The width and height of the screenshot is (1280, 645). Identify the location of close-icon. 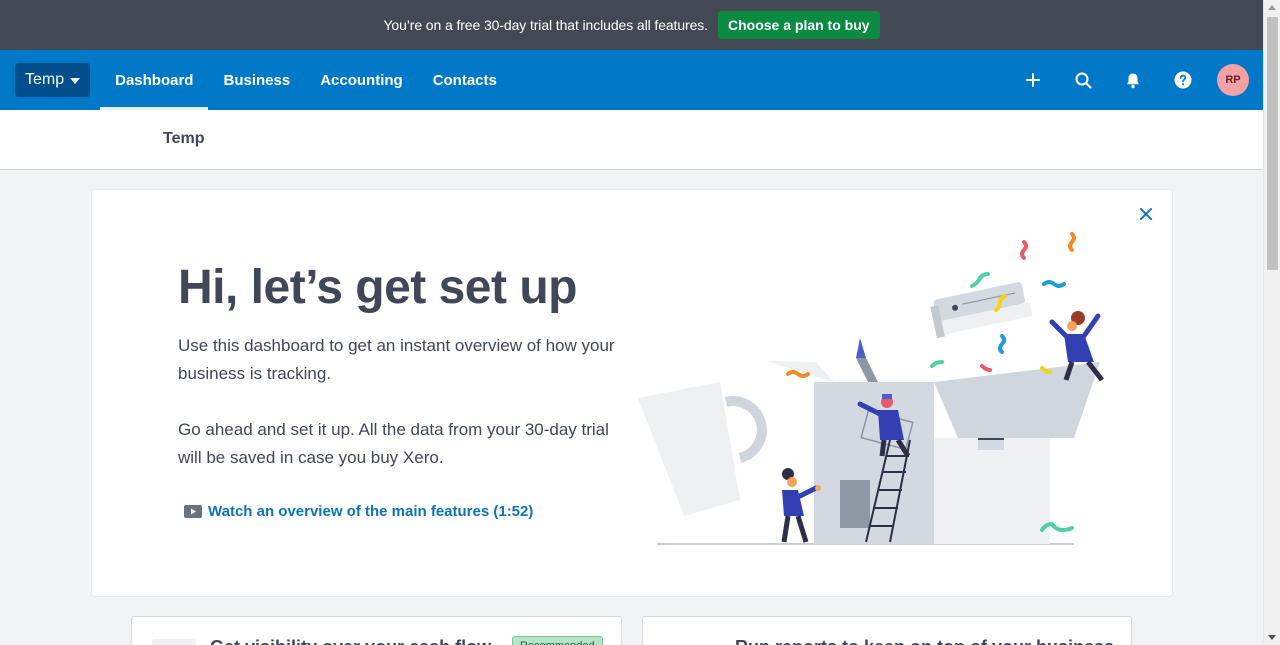
(1146, 214).